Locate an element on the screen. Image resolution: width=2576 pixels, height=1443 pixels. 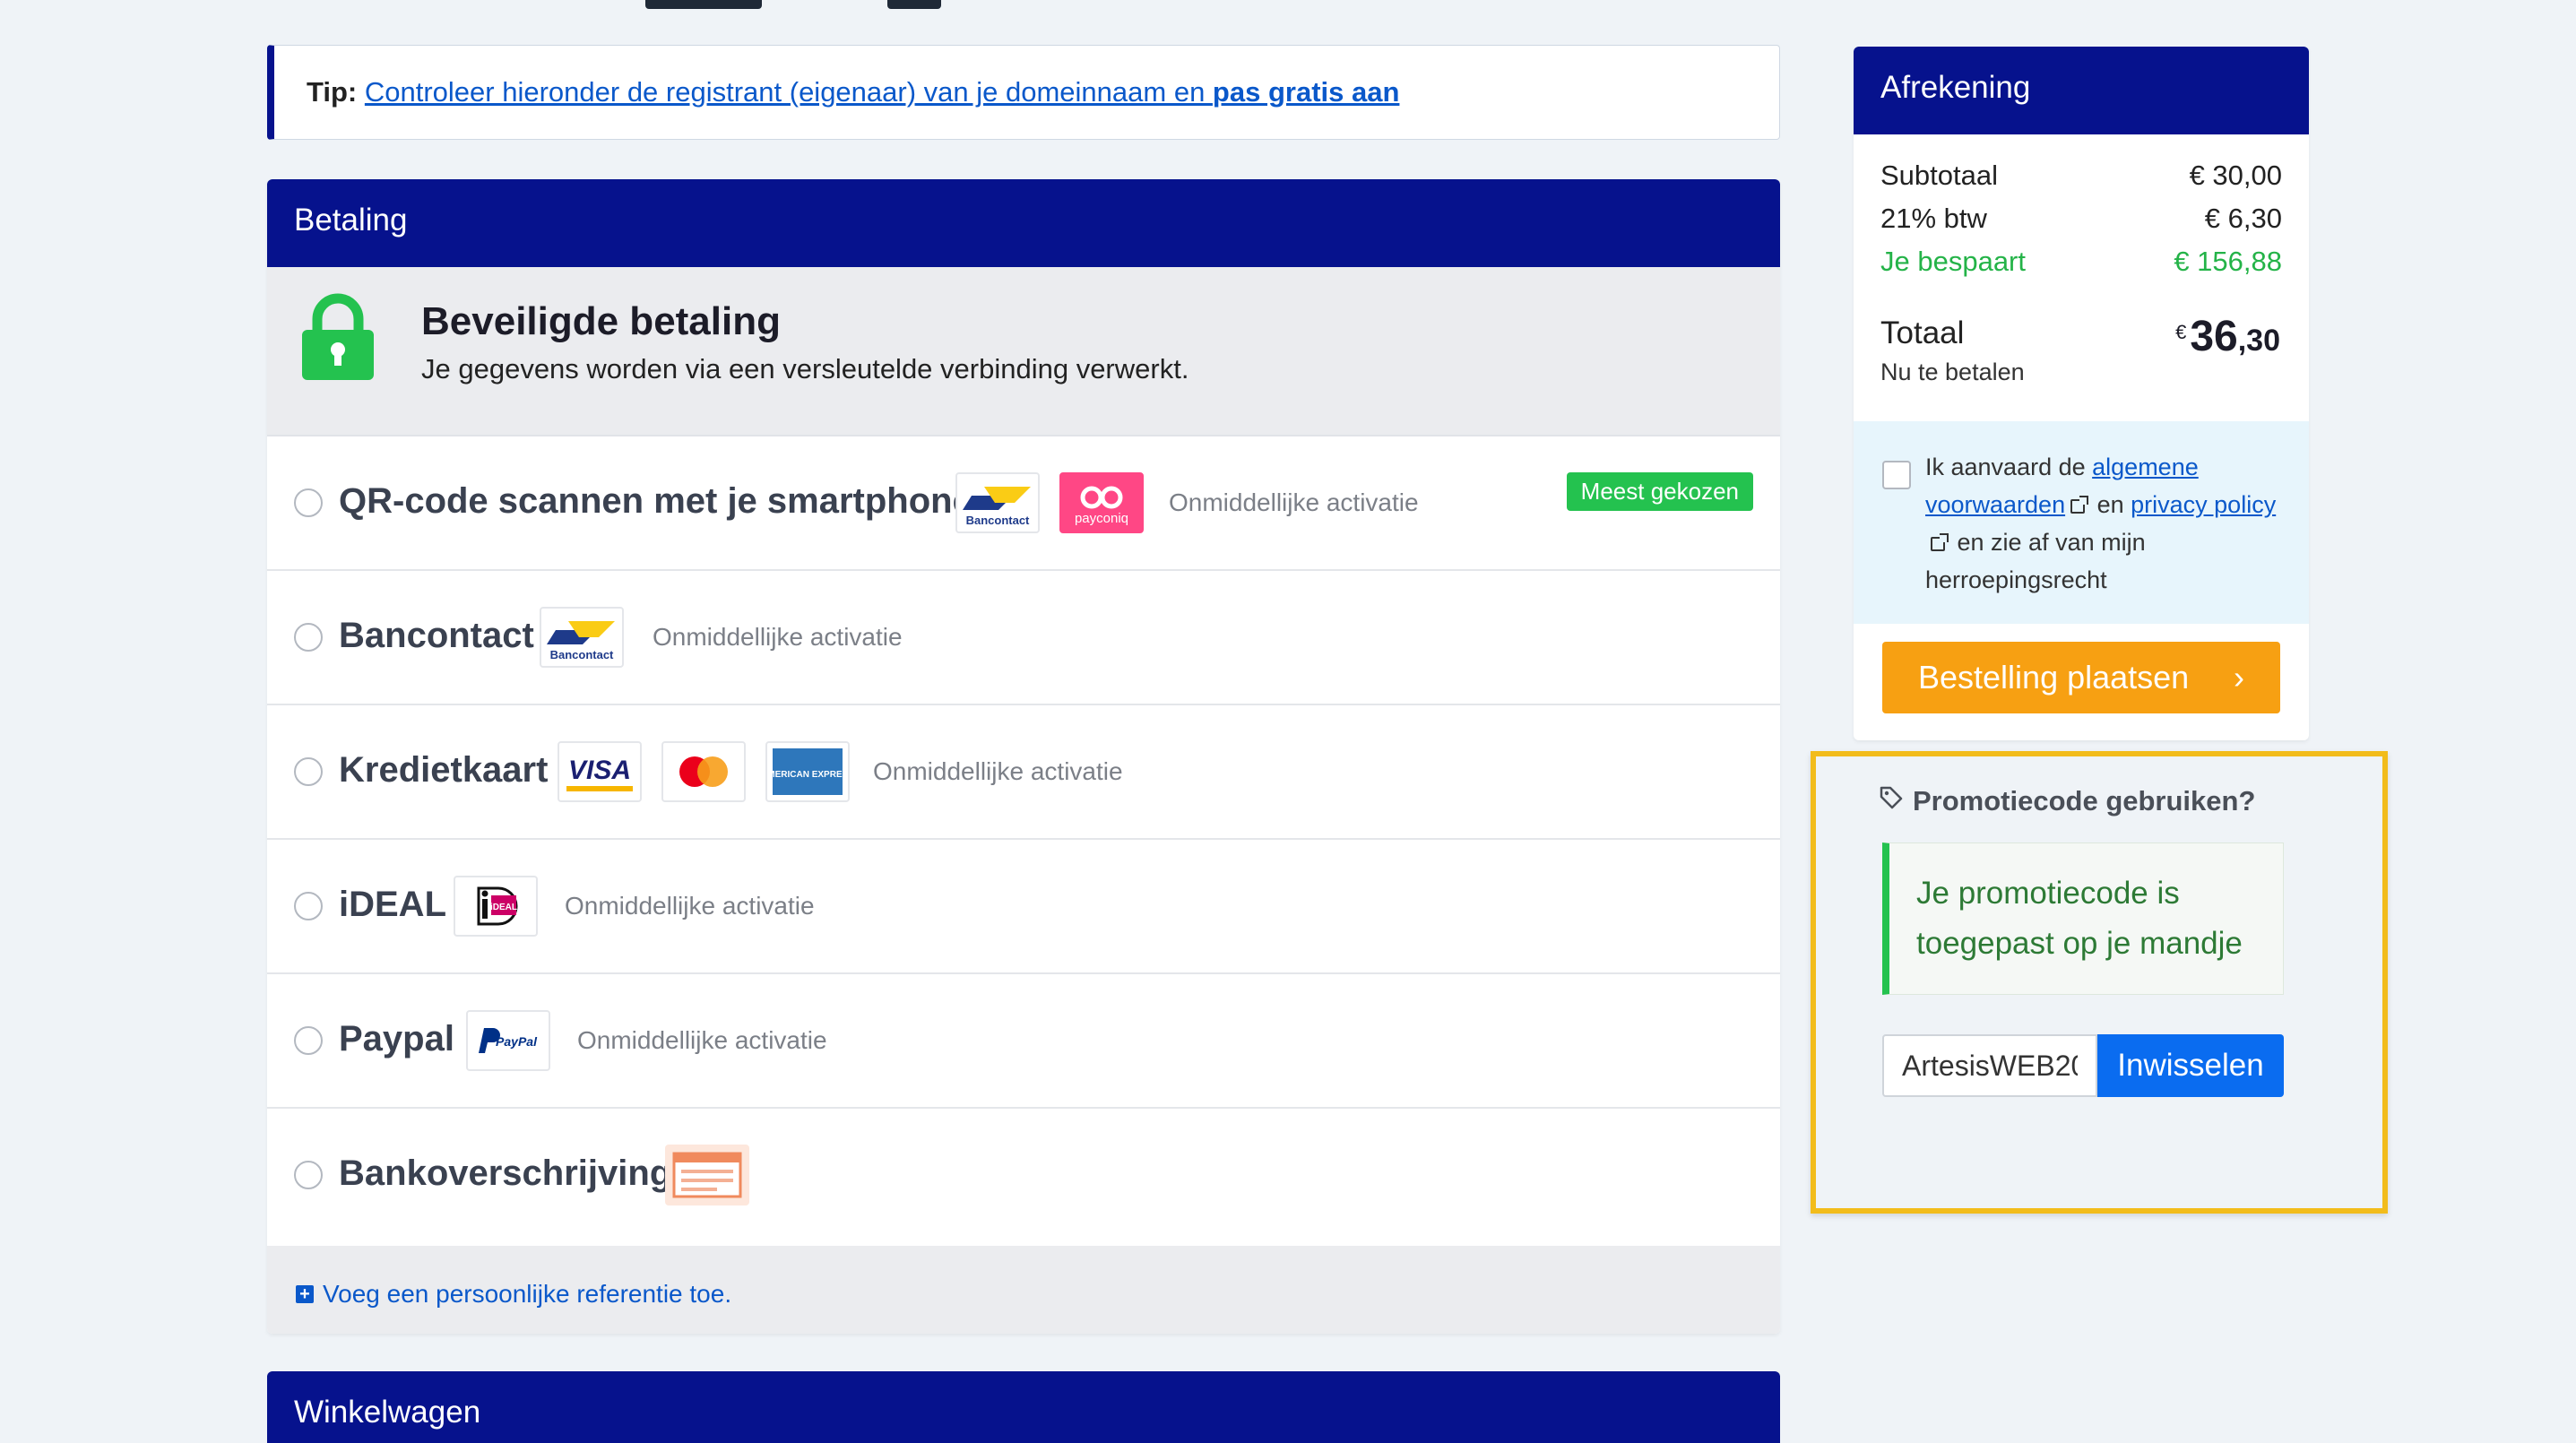
svg-text: PayPal is located at coordinates (517, 1041).